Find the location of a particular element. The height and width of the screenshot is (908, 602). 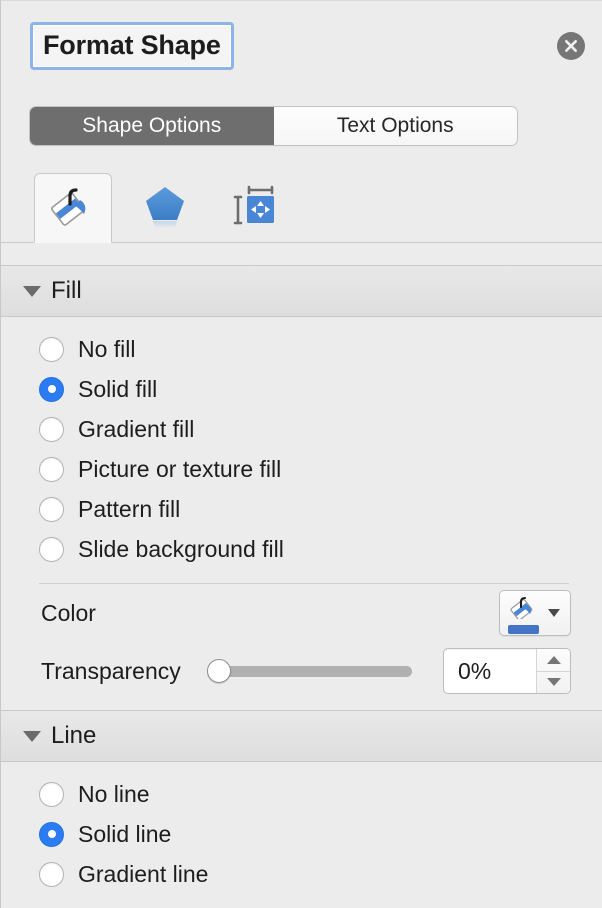

radio-label: Gradient fill is located at coordinates (136, 428).